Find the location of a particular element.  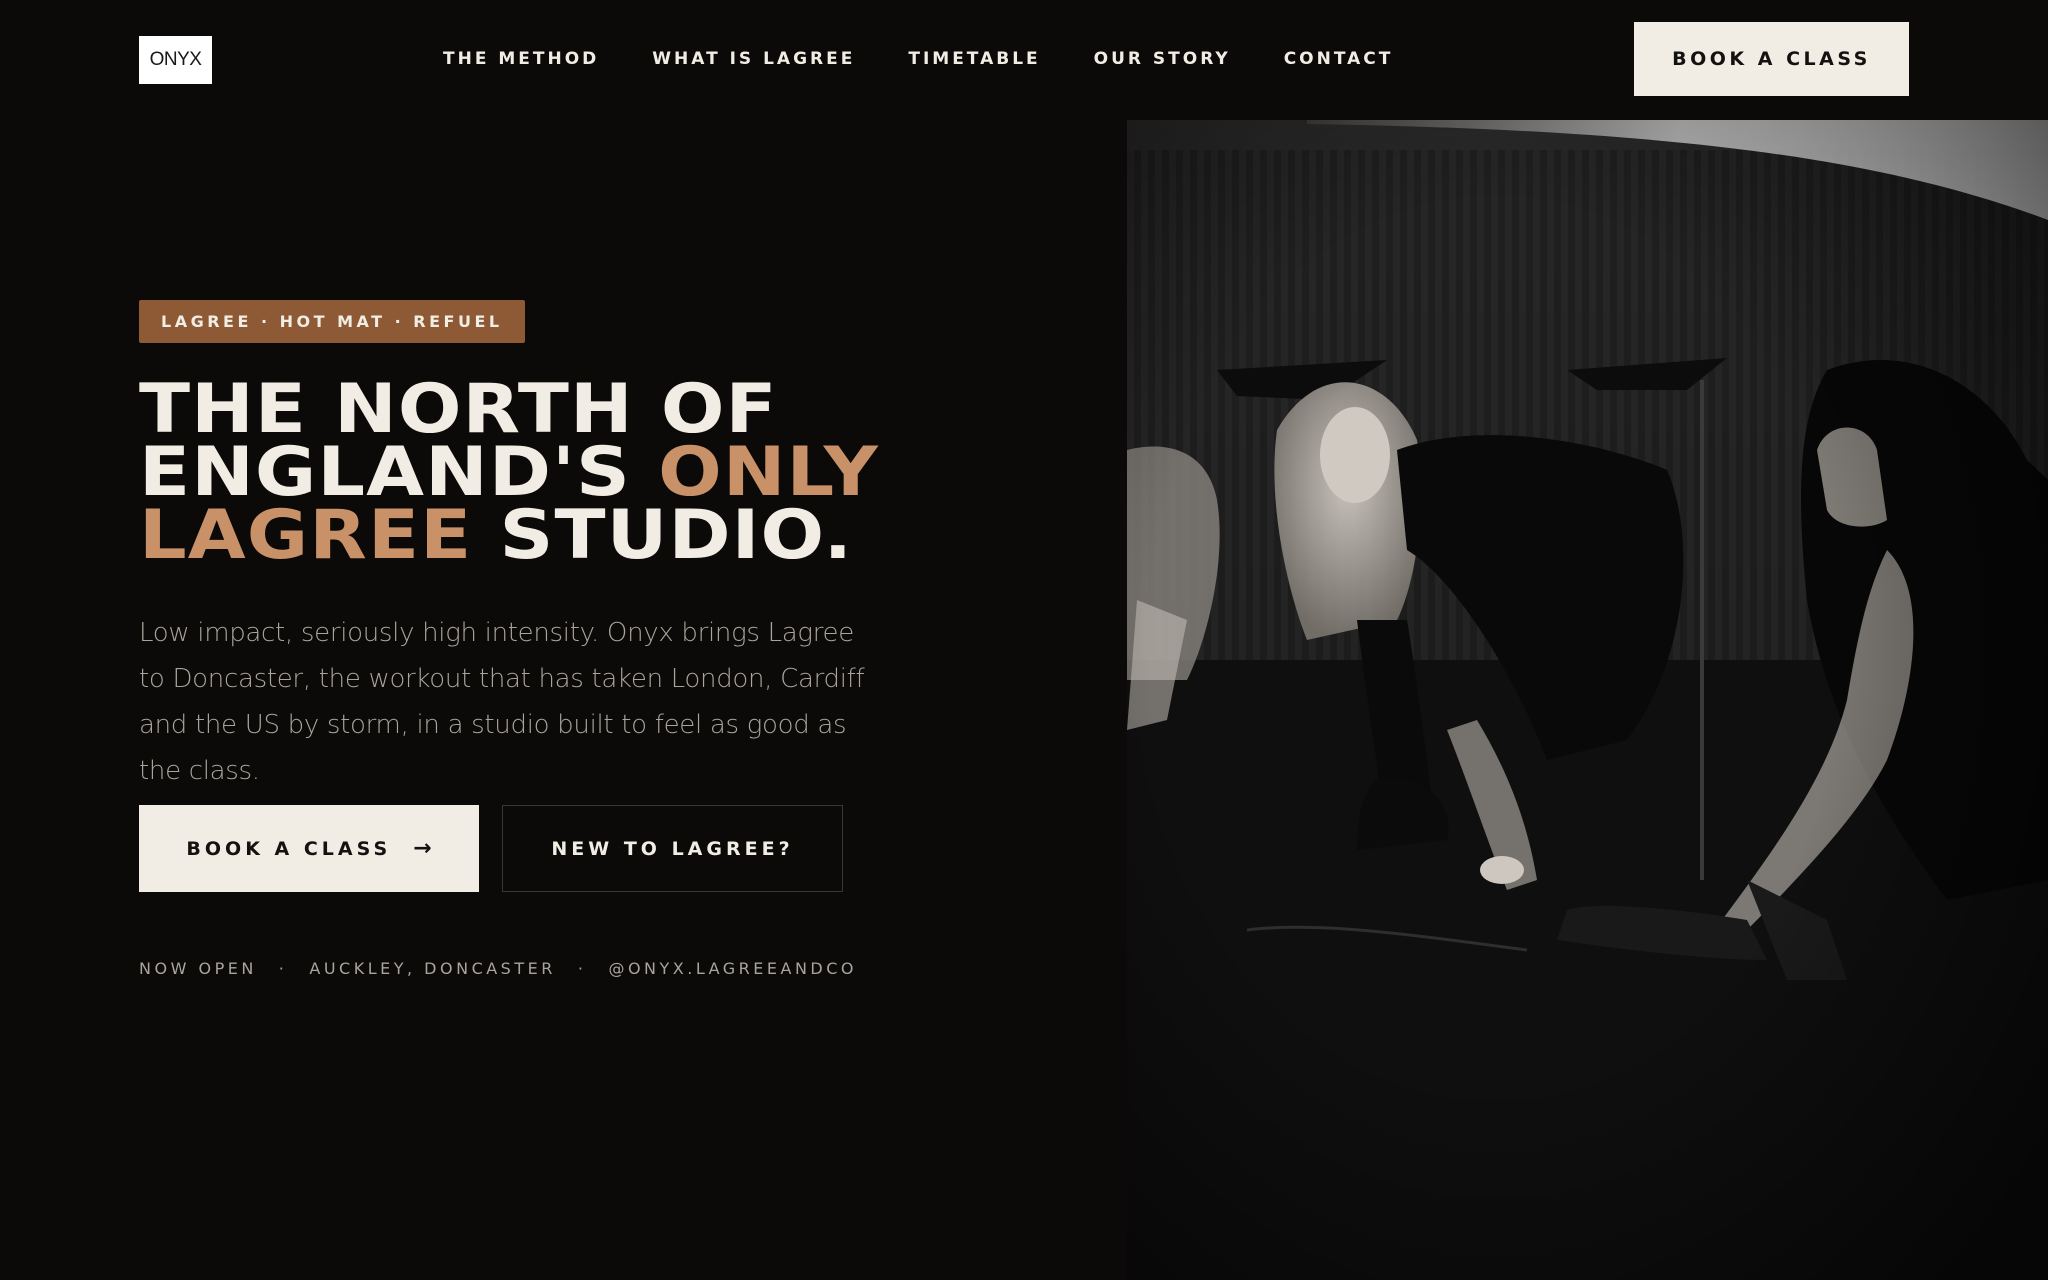

arrow-right-icon: → is located at coordinates (422, 848).